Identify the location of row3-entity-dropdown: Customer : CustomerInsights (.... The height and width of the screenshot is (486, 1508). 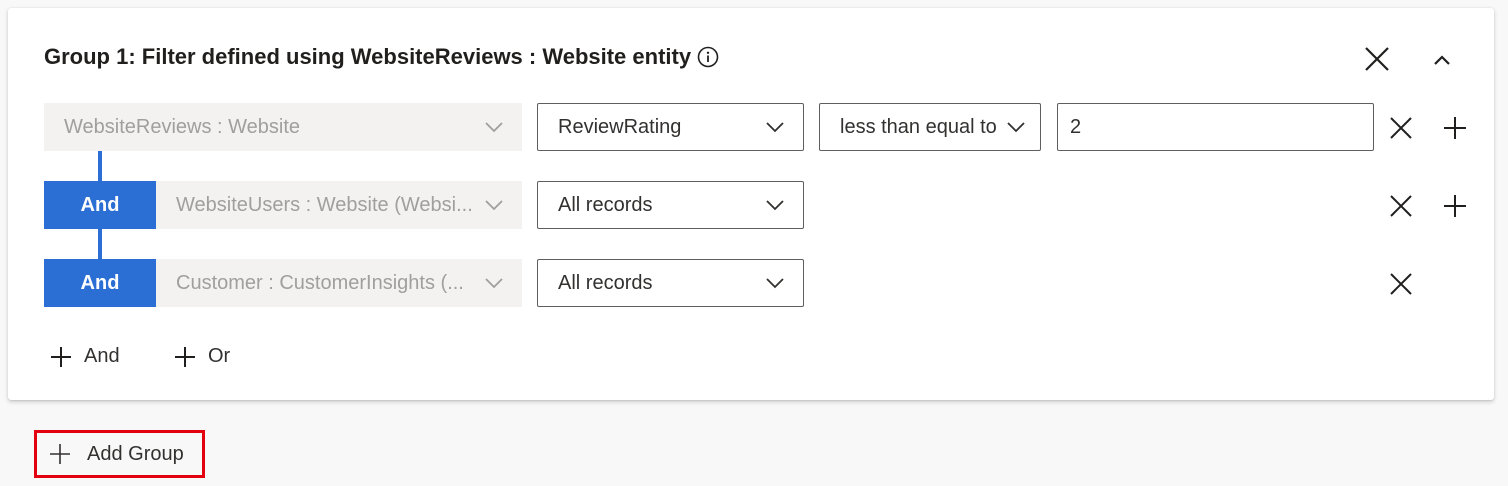
(339, 283).